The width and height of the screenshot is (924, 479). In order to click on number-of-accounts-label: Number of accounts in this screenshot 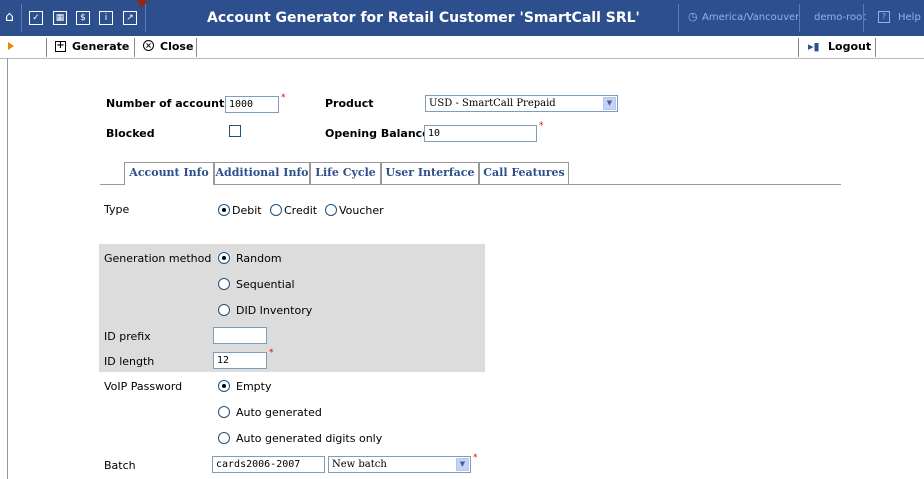, I will do `click(168, 103)`.